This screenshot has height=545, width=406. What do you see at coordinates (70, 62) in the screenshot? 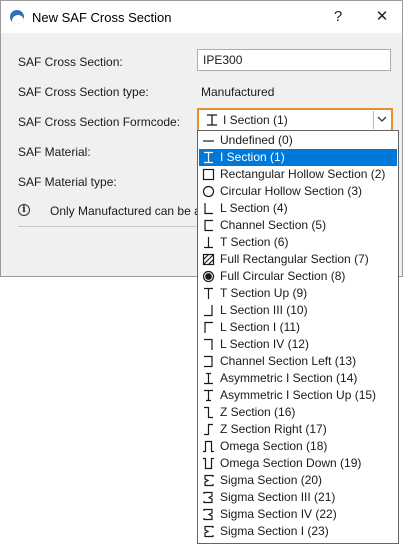
I see `cross-section-label: SAF Cross Section:` at bounding box center [70, 62].